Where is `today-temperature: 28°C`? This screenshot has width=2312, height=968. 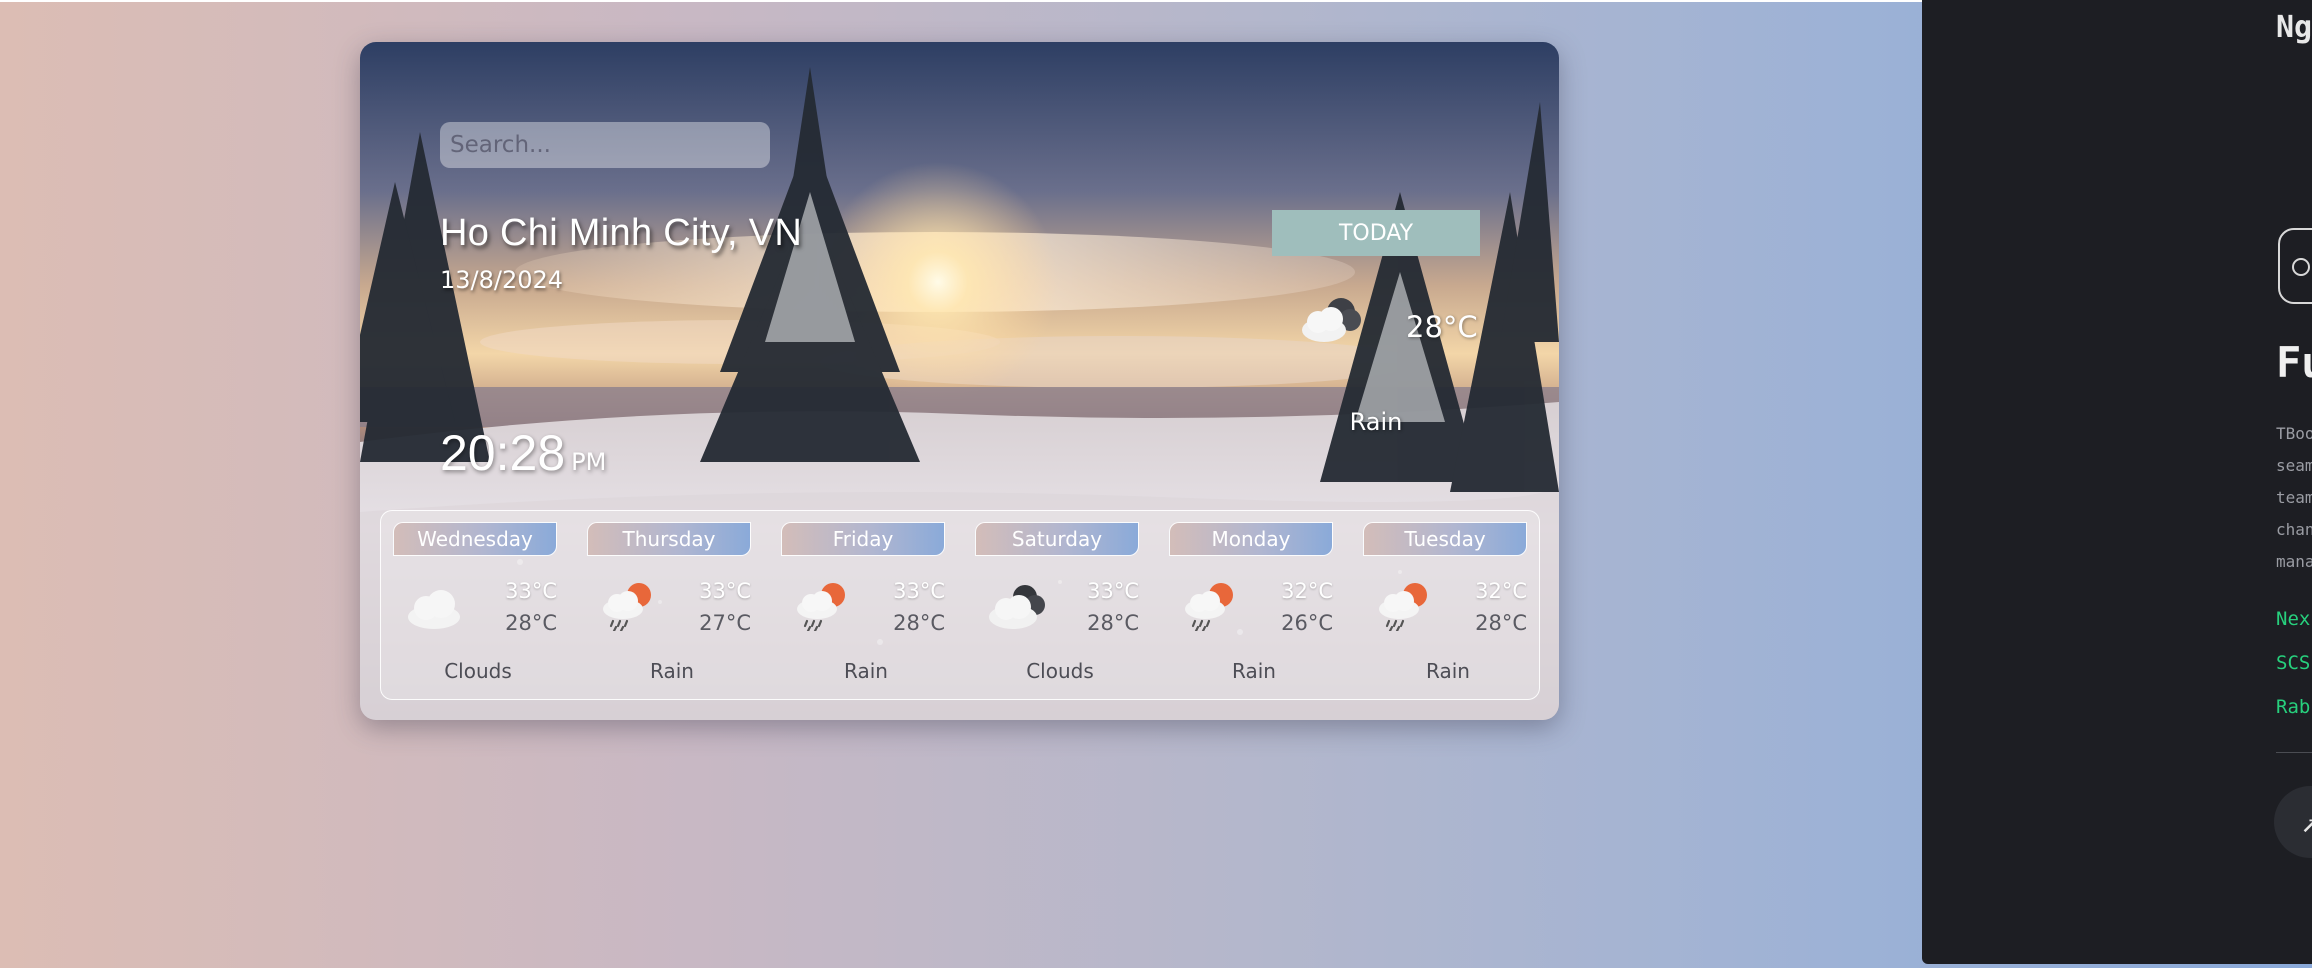
today-temperature: 28°C is located at coordinates (1442, 327).